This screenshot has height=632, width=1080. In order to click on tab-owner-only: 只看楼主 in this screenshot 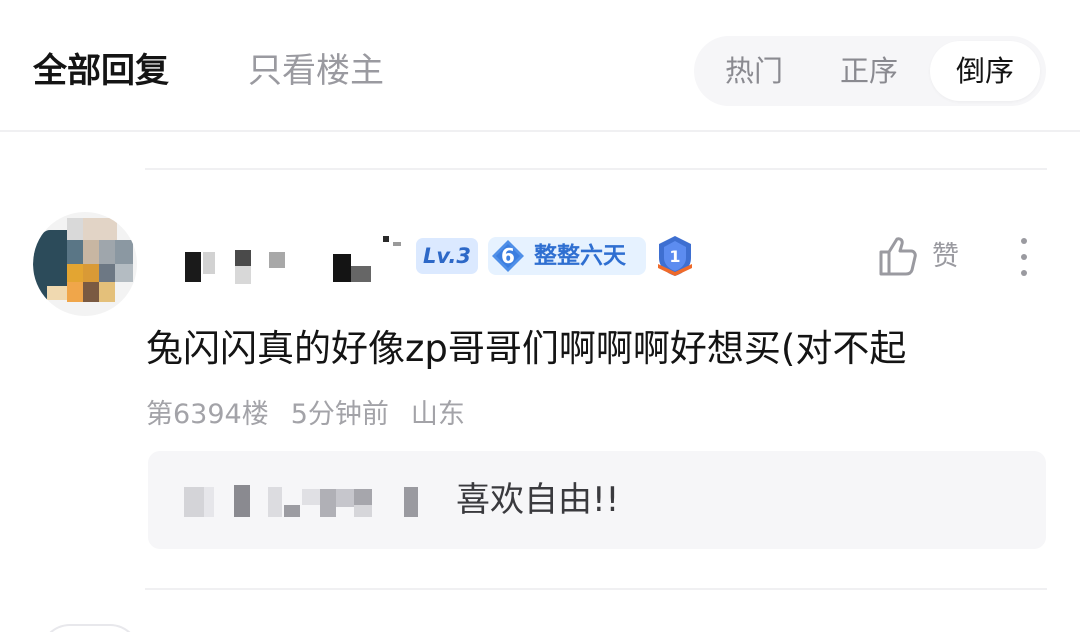, I will do `click(316, 71)`.